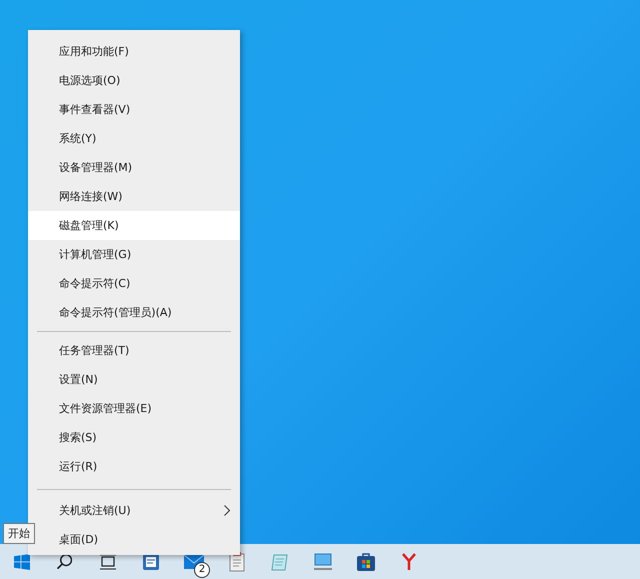 This screenshot has height=579, width=640. Describe the element at coordinates (227, 510) in the screenshot. I see `chevron-right-icon` at that location.